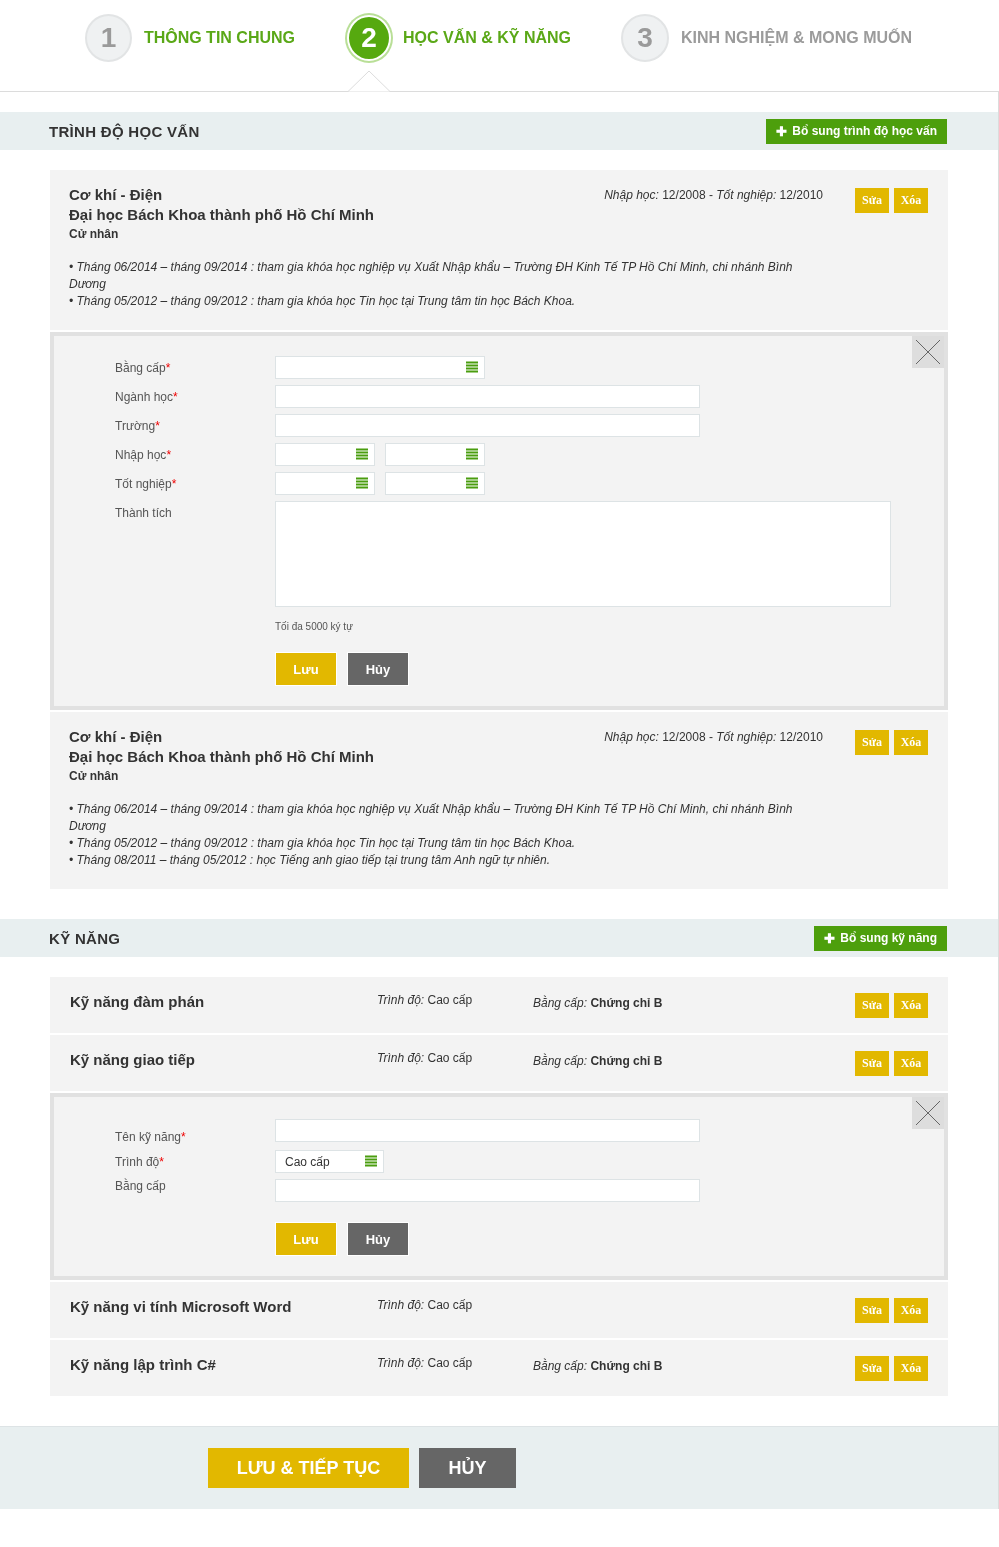  Describe the element at coordinates (310, 860) in the screenshot. I see `achievement-note: • Tháng 08/2011 – tháng 05/2012 : học Tiếng anh giao tiếp tại trung tâm Anh ngữ tự nhiên.` at that location.